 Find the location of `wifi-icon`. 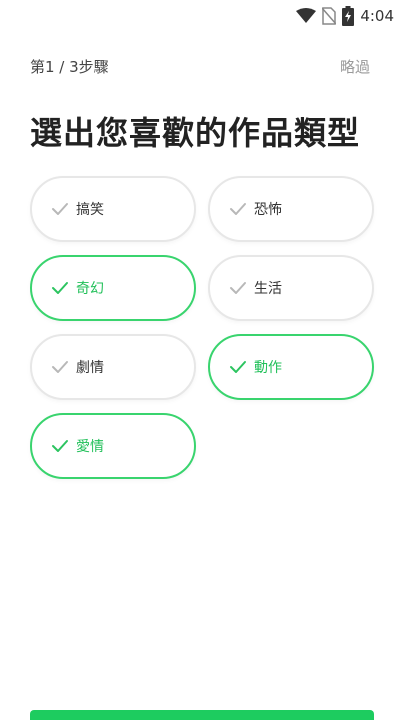

wifi-icon is located at coordinates (306, 15).